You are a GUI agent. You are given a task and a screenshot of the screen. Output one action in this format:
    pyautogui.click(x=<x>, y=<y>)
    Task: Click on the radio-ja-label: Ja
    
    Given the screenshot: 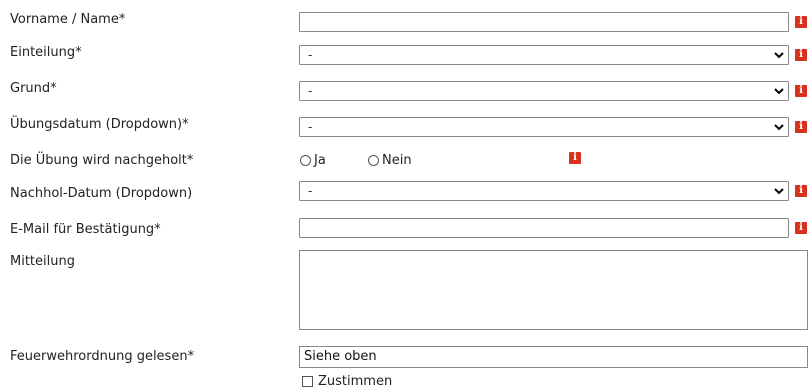 What is the action you would take?
    pyautogui.click(x=320, y=160)
    